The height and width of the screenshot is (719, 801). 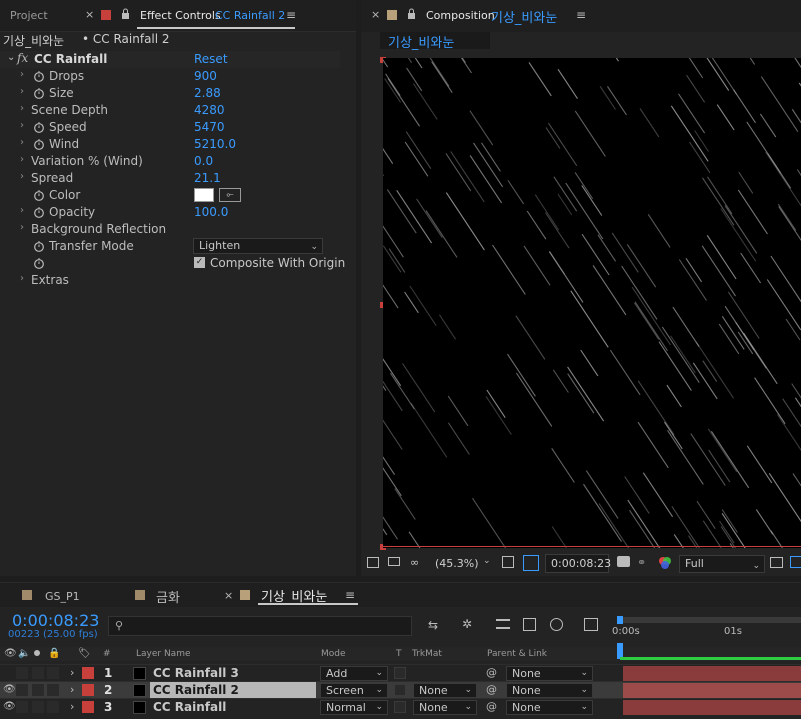 What do you see at coordinates (233, 707) in the screenshot?
I see `layer-name-field: CC Rainfall` at bounding box center [233, 707].